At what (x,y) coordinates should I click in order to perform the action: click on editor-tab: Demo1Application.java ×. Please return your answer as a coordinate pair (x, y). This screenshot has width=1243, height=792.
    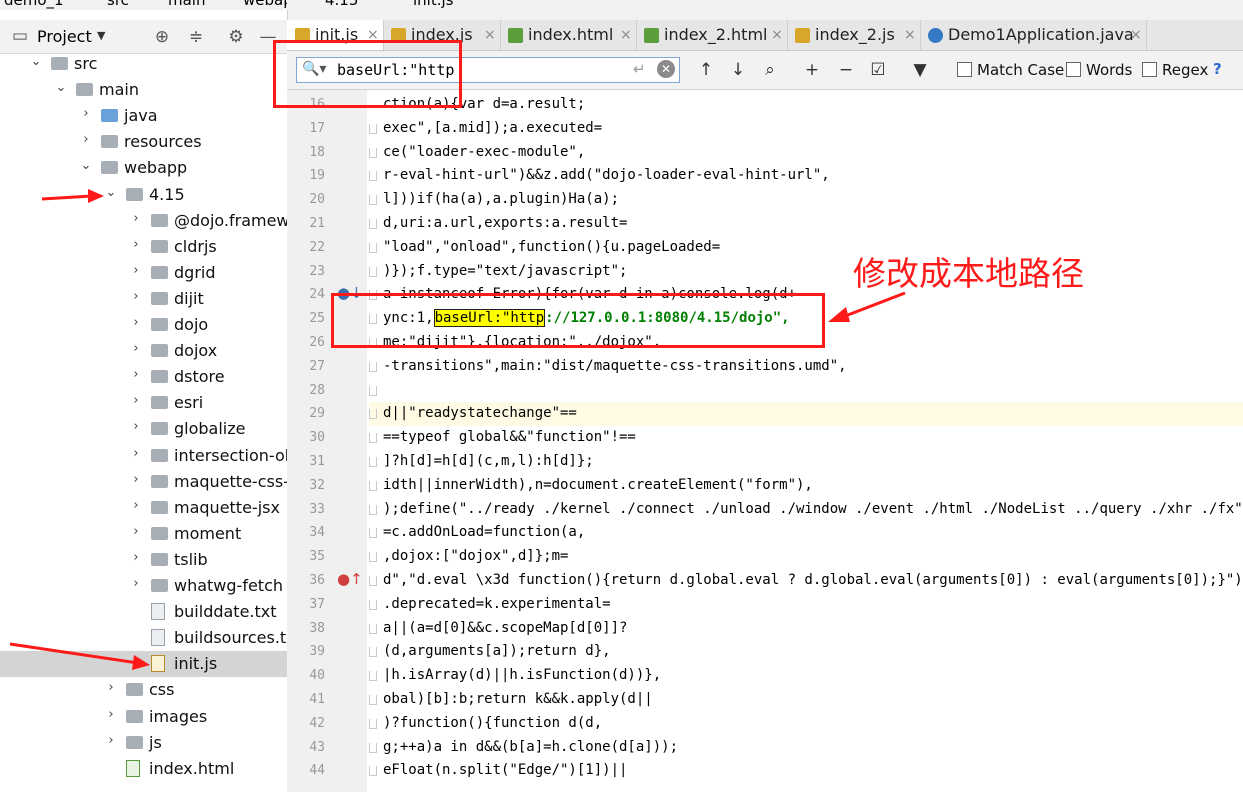
    Looking at the image, I should click on (1033, 35).